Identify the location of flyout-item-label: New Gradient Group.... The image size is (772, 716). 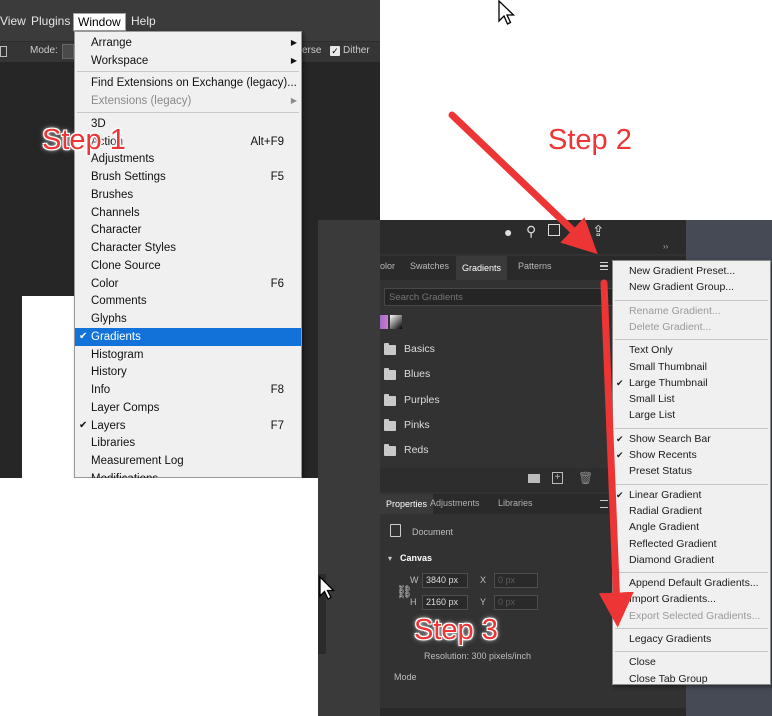
(682, 287).